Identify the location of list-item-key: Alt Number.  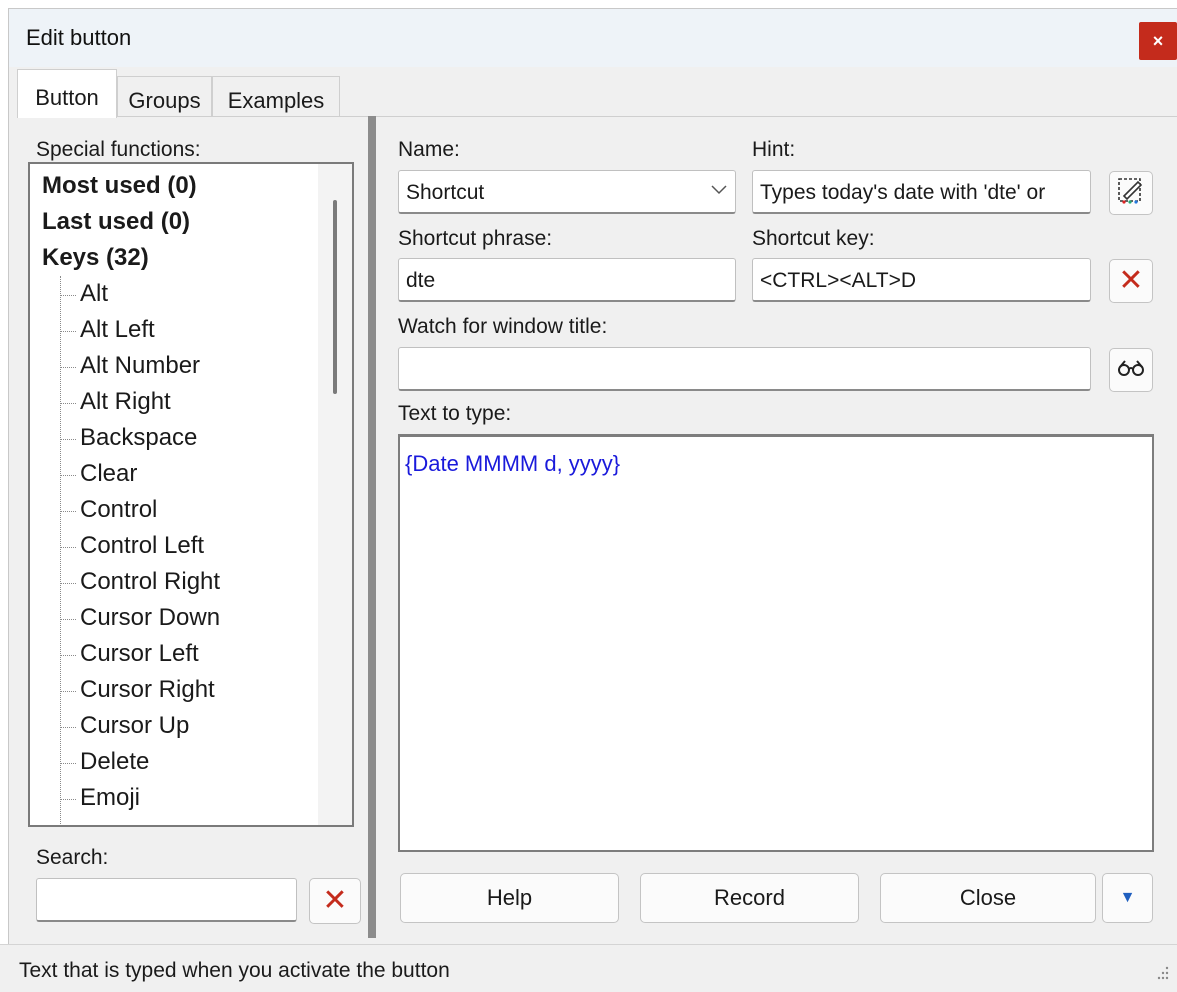
(140, 366).